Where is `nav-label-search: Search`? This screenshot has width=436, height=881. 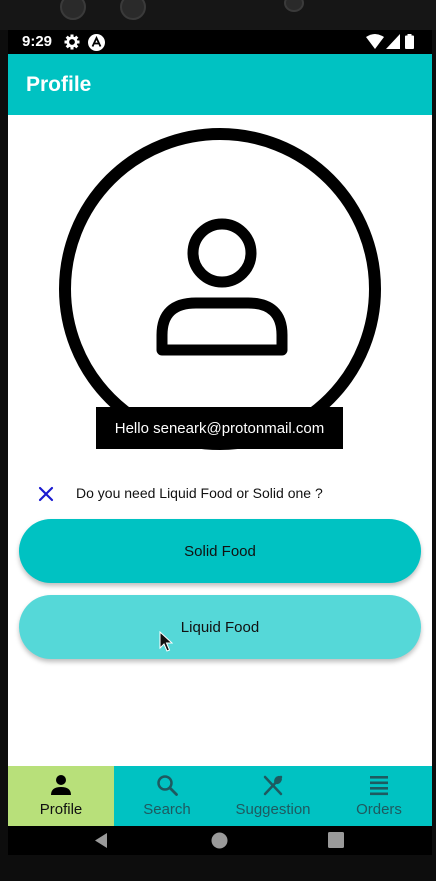
nav-label-search: Search is located at coordinates (167, 809).